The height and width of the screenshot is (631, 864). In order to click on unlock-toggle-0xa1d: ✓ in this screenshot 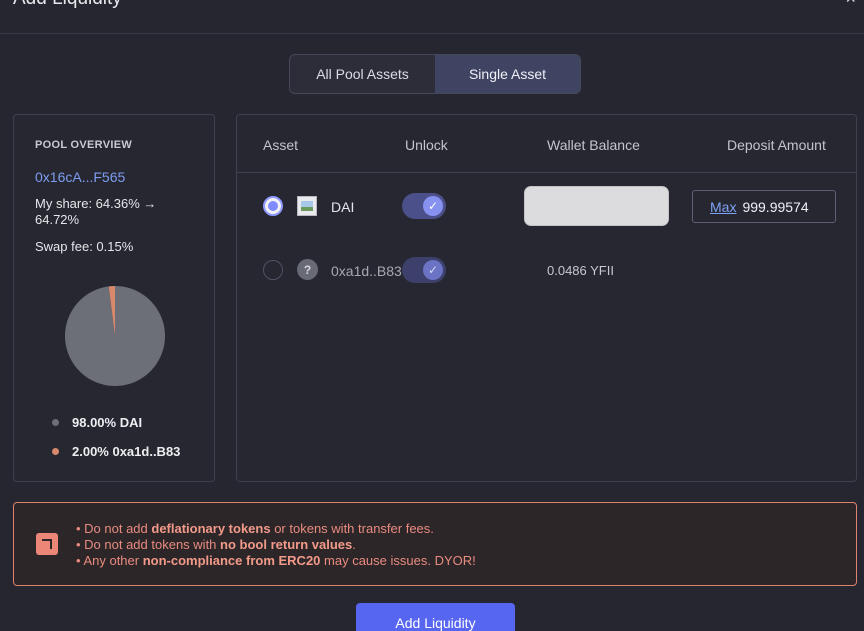, I will do `click(424, 270)`.